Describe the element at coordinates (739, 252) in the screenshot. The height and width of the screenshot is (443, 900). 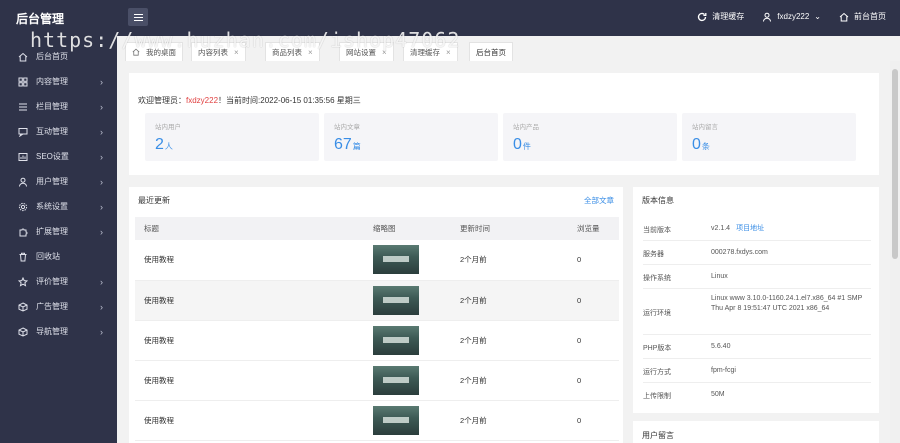
I see `version-value: 000278.fxdys.com` at that location.